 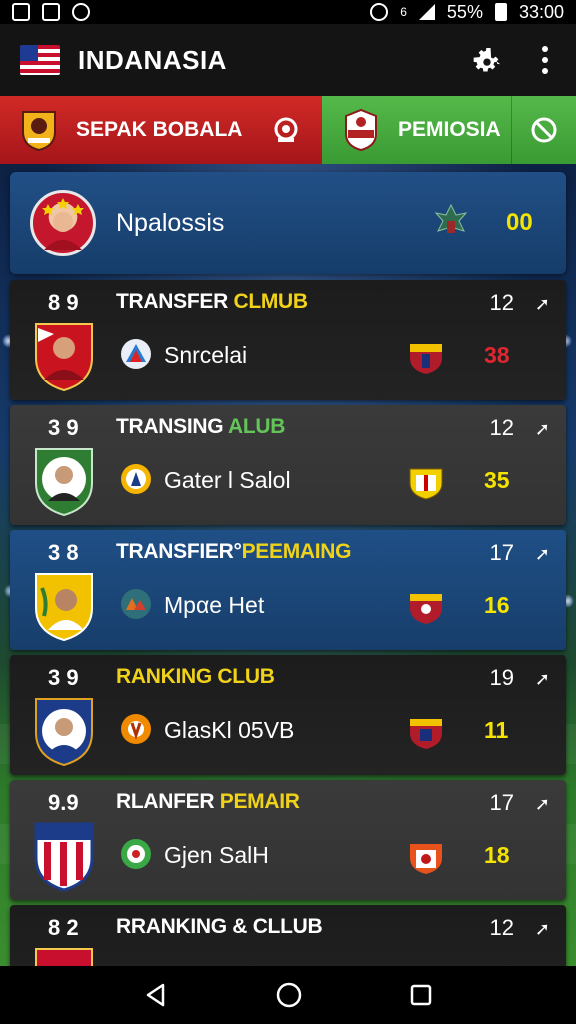 I want to click on us-flag-icon, so click(x=40, y=60).